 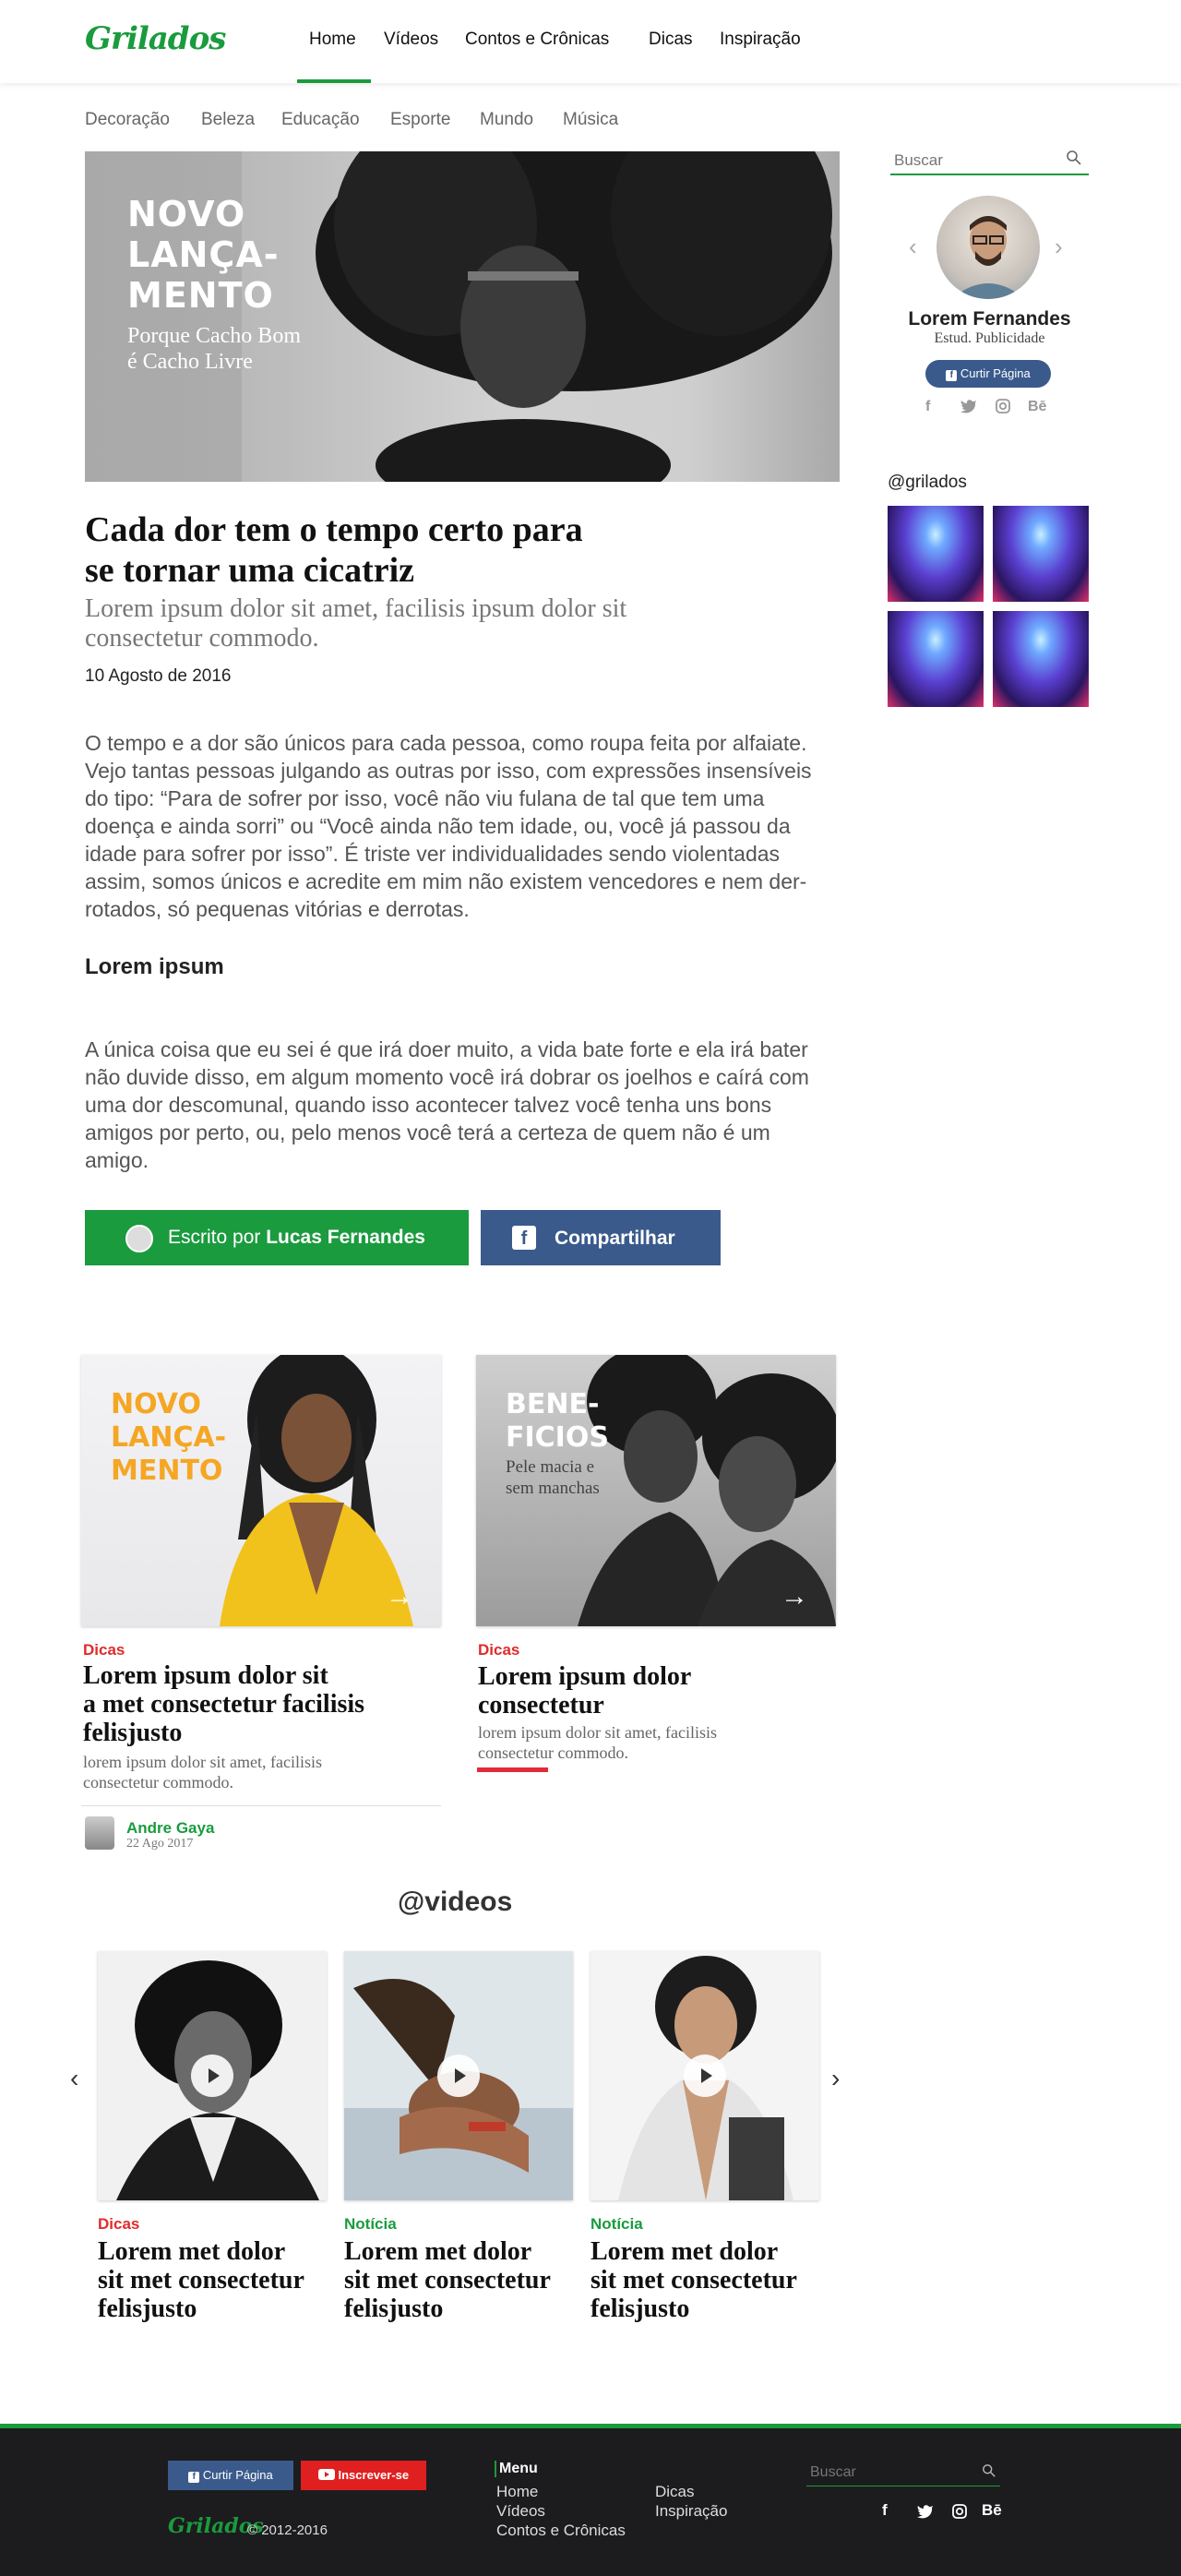 I want to click on card-image: BENE- FICIOS Pele macia e sem manchas →, so click(x=656, y=1491).